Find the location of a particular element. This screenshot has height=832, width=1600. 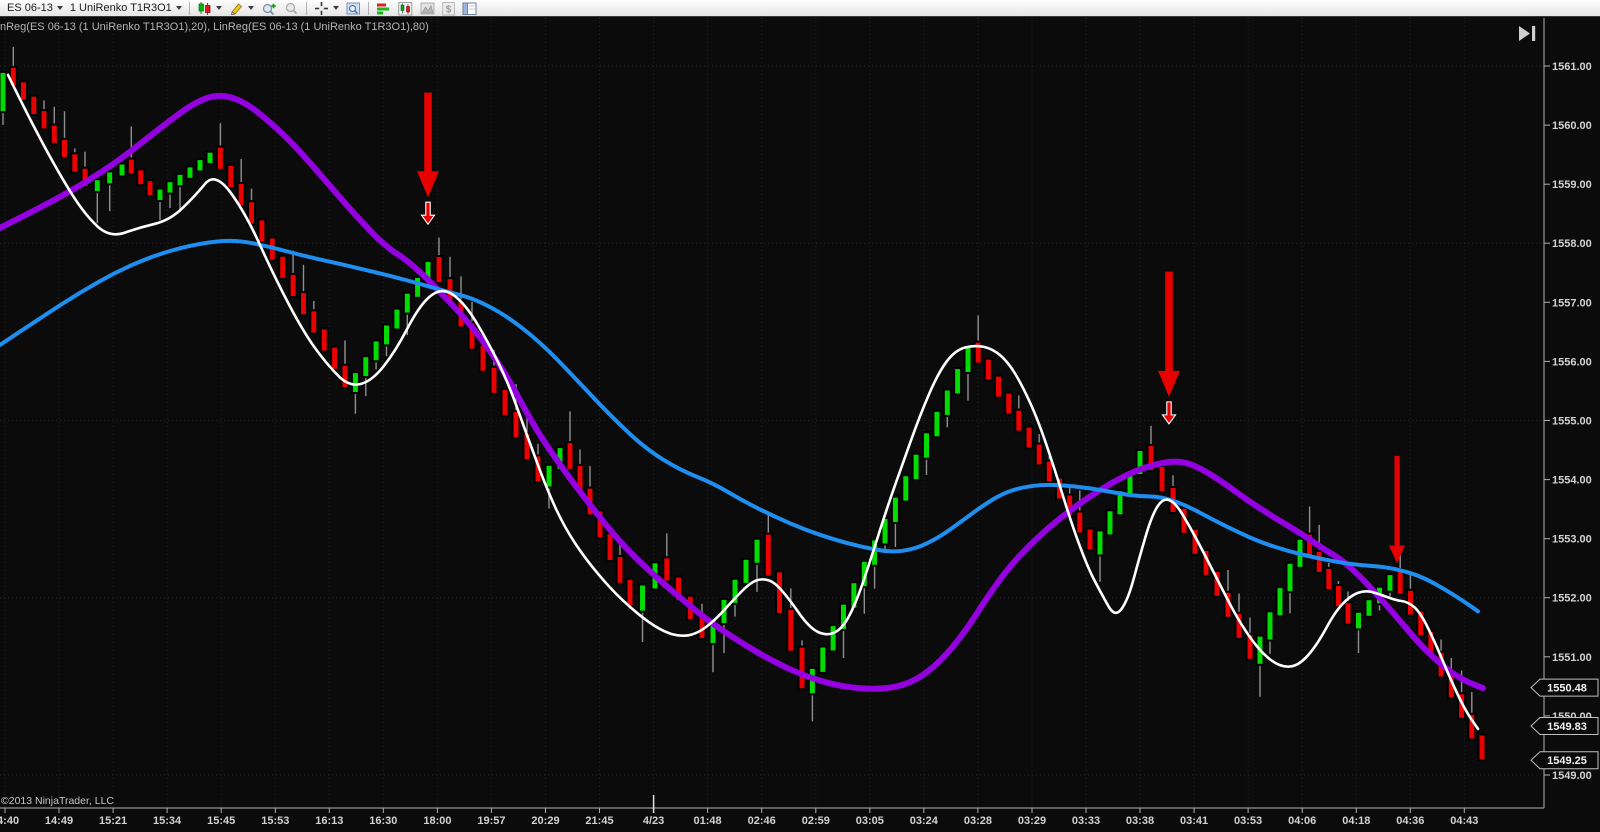

crosshair-button is located at coordinates (326, 8).